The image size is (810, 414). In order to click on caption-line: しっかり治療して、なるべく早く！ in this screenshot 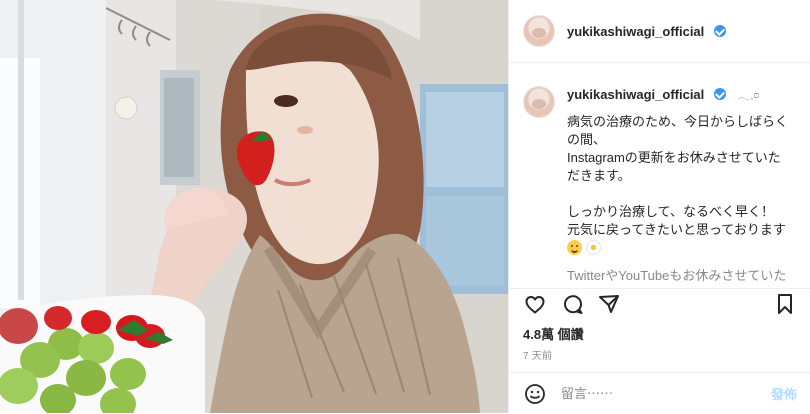, I will do `click(670, 211)`.